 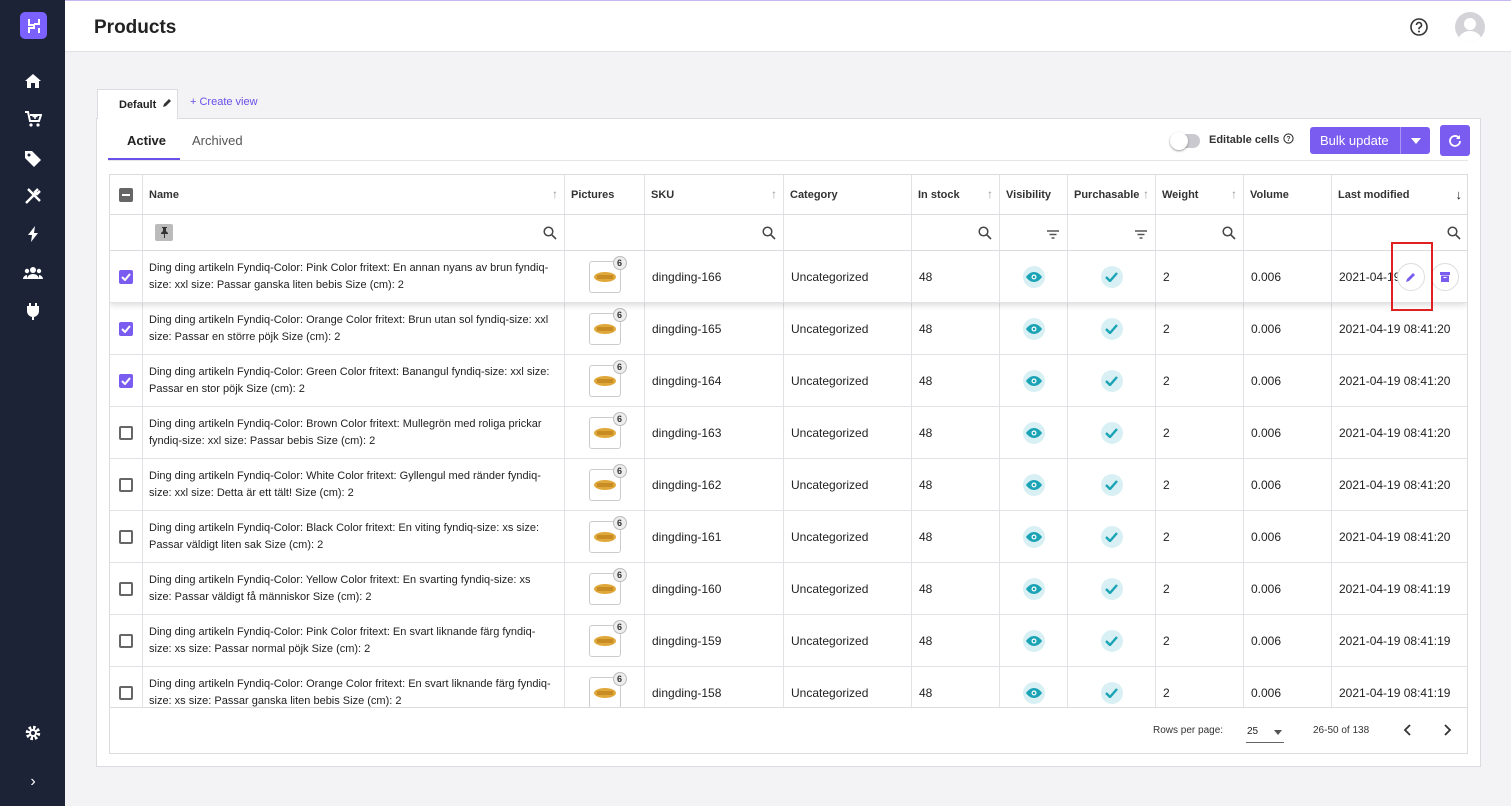 I want to click on plug-icon, so click(x=33, y=311).